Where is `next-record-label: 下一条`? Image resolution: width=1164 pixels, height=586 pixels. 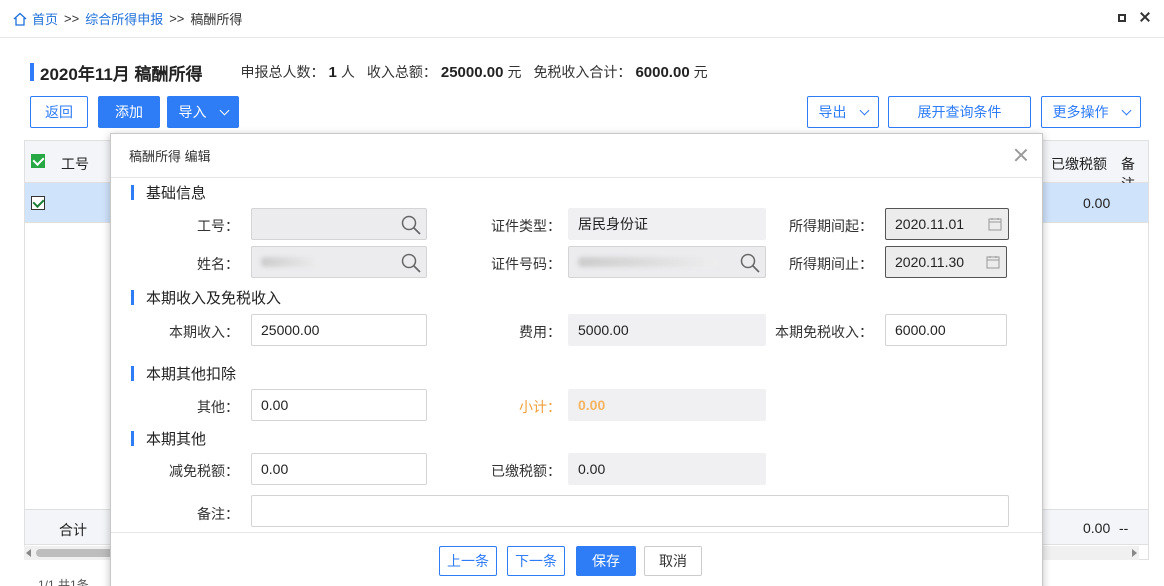
next-record-label: 下一条 is located at coordinates (536, 561).